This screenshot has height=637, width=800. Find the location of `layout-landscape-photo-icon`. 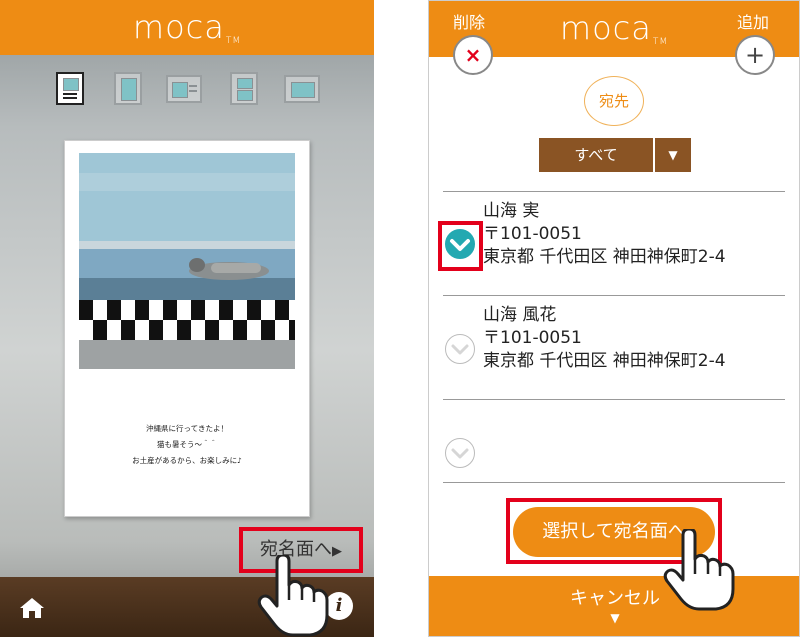

layout-landscape-photo-icon is located at coordinates (302, 89).